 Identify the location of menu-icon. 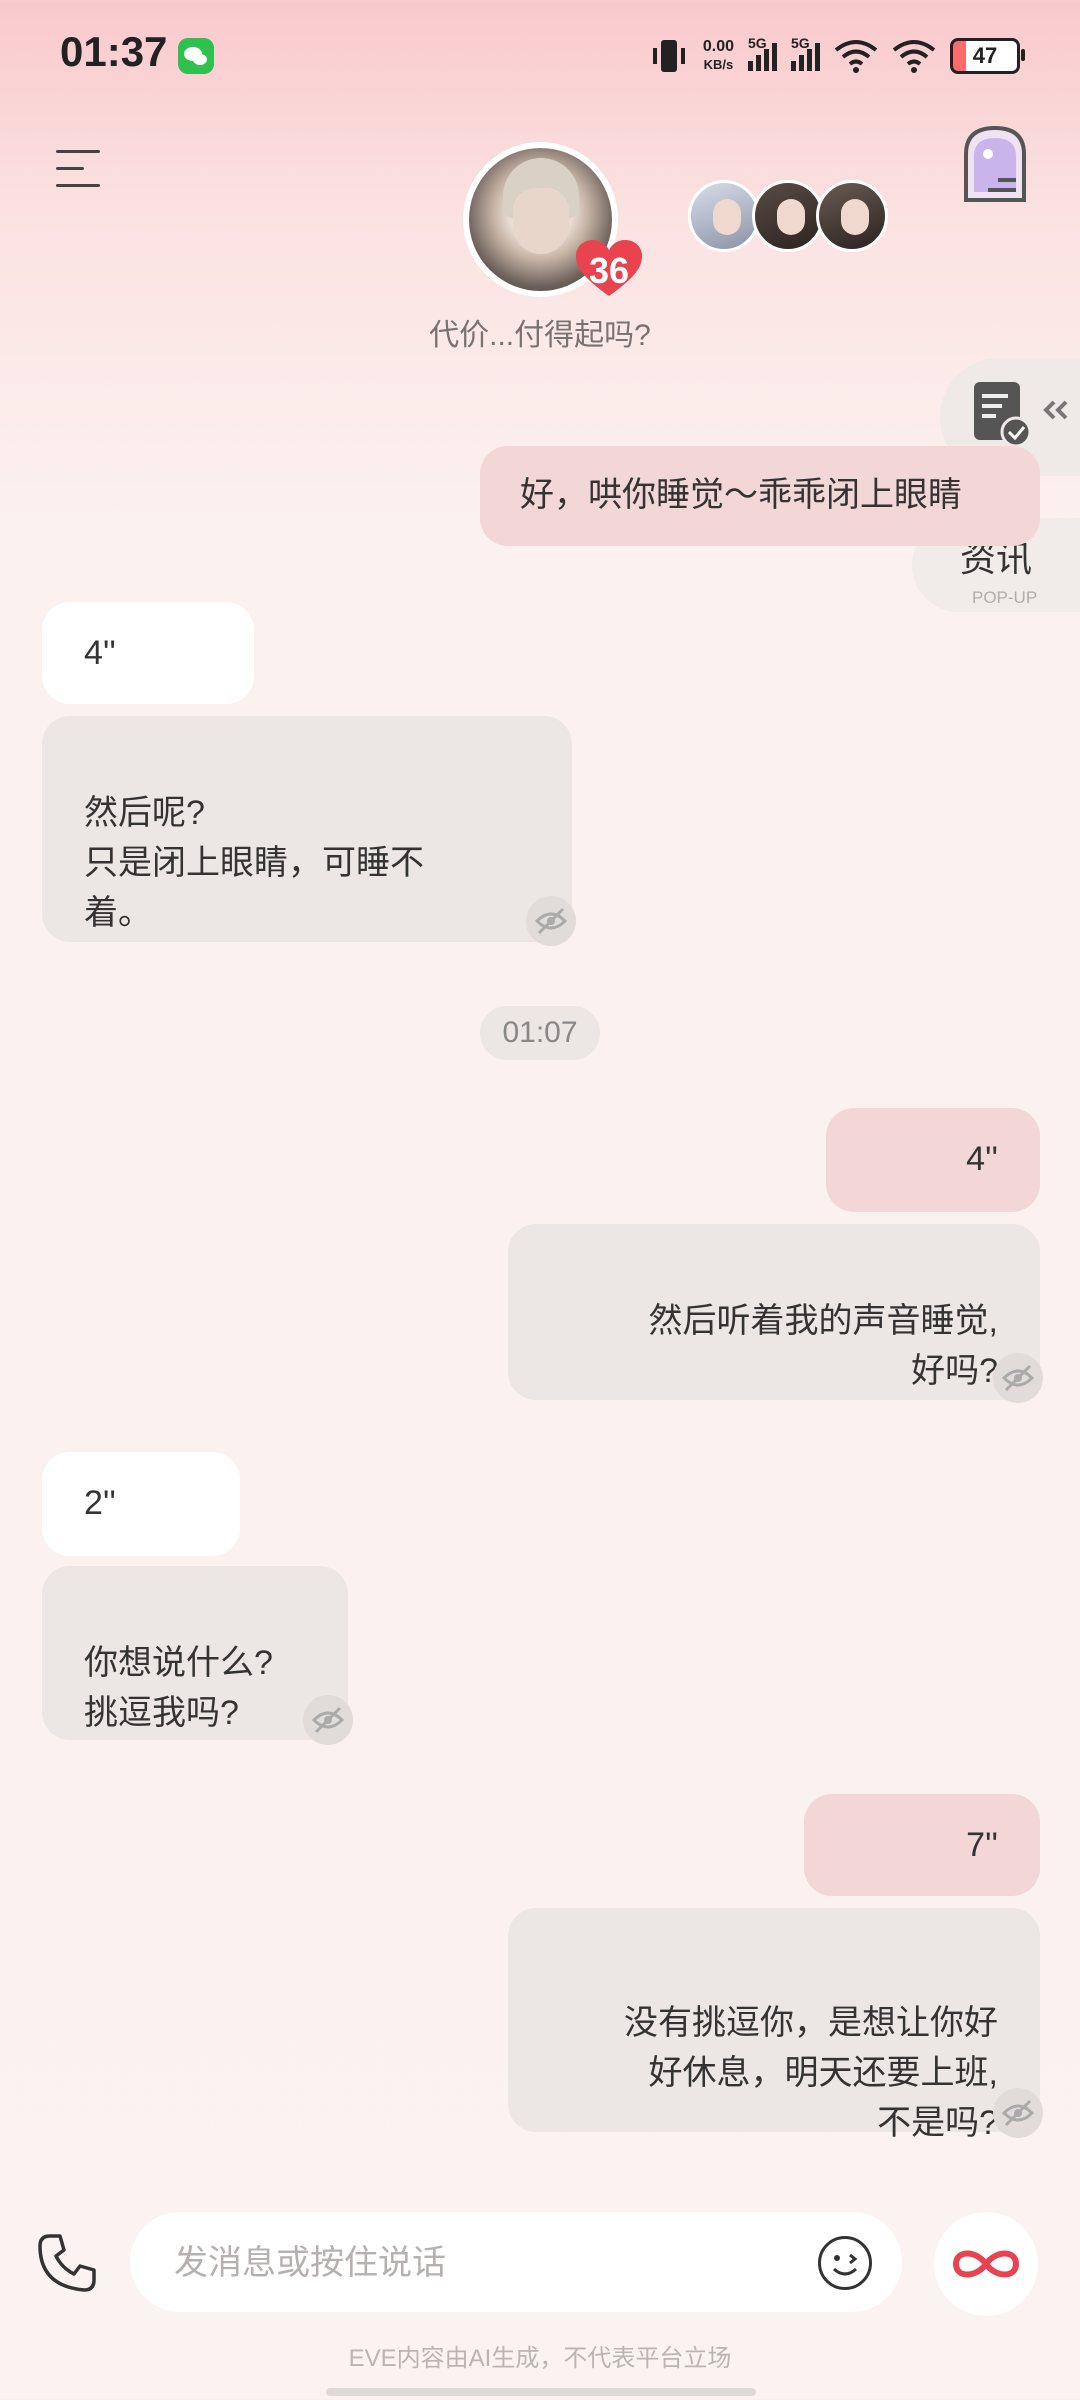
(78, 170).